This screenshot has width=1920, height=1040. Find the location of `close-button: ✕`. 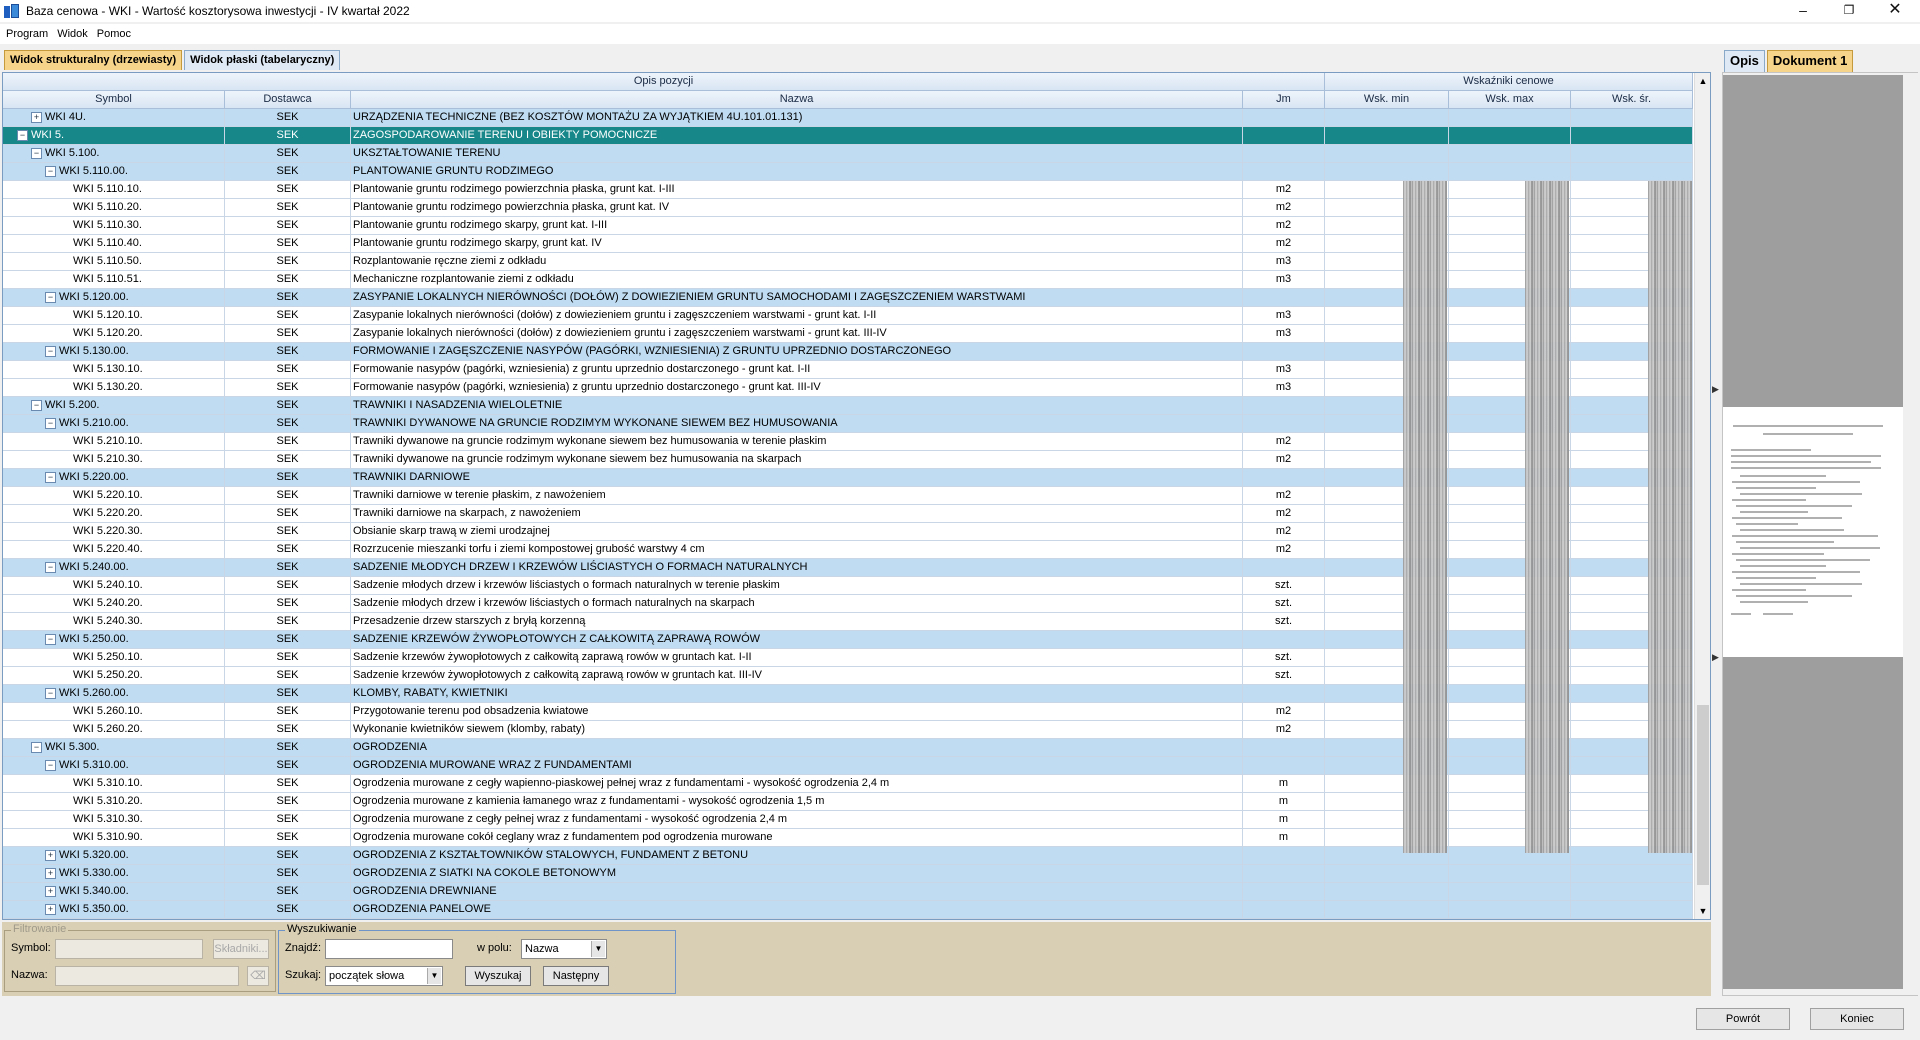

close-button: ✕ is located at coordinates (1895, 11).